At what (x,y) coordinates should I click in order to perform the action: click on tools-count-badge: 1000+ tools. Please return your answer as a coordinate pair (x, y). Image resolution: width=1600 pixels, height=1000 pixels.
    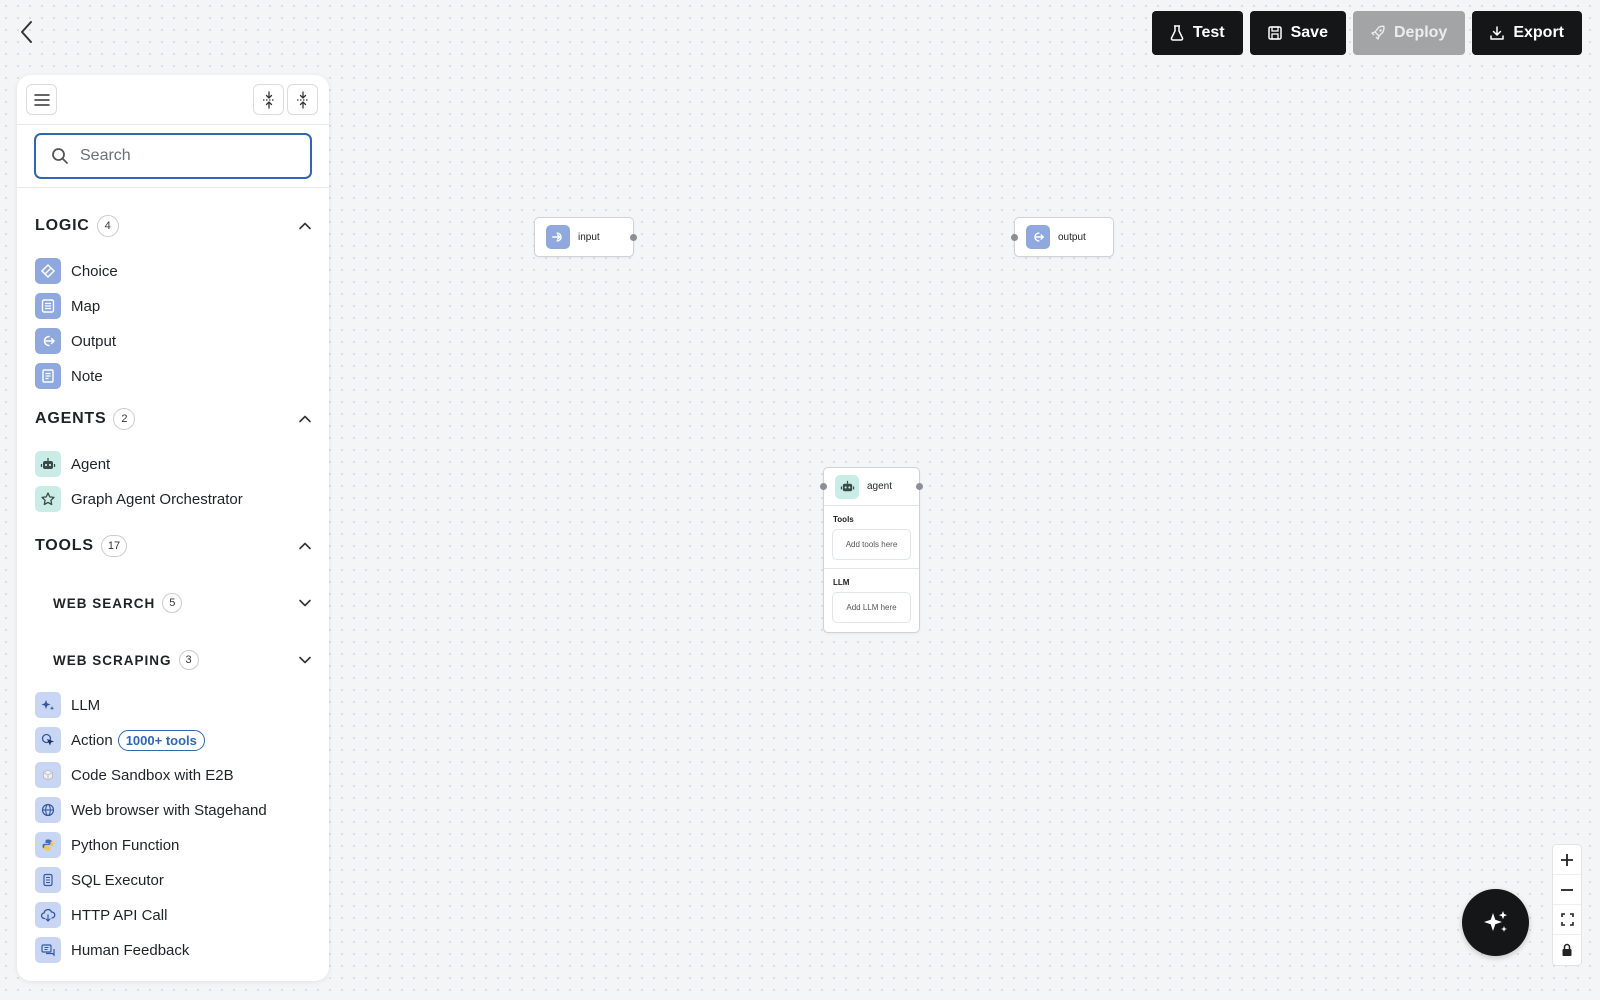
    Looking at the image, I should click on (161, 740).